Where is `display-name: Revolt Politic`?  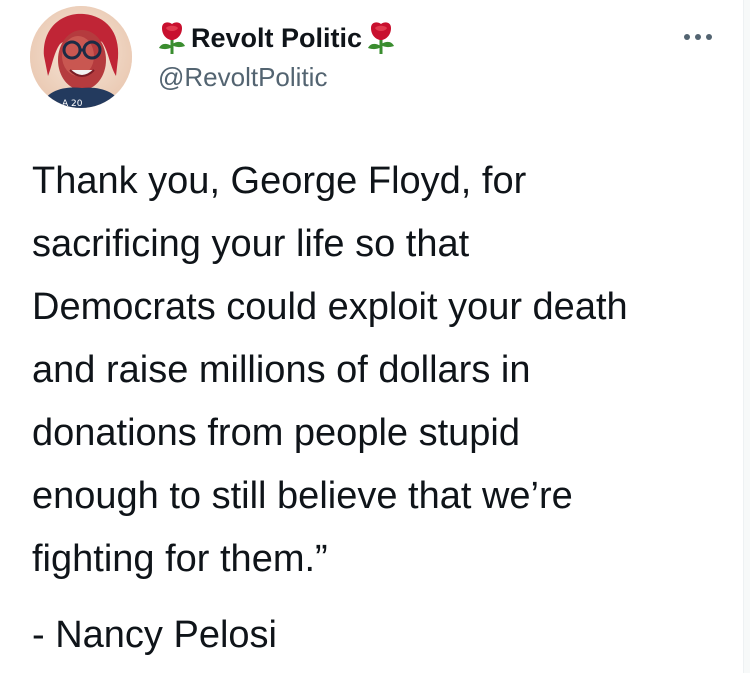 display-name: Revolt Politic is located at coordinates (277, 38).